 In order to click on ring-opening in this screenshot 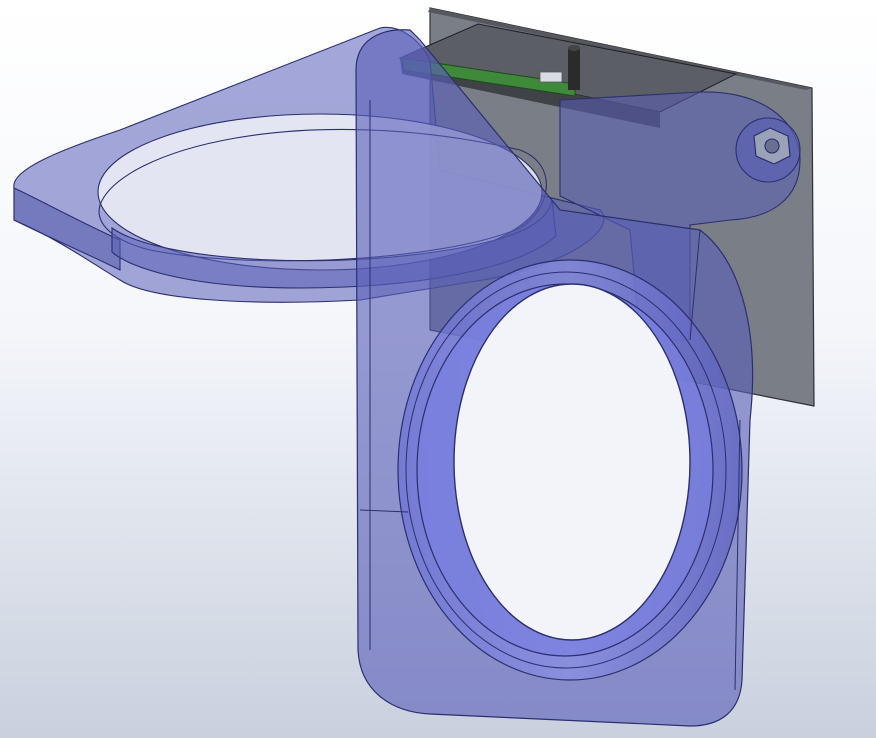, I will do `click(572, 462)`.